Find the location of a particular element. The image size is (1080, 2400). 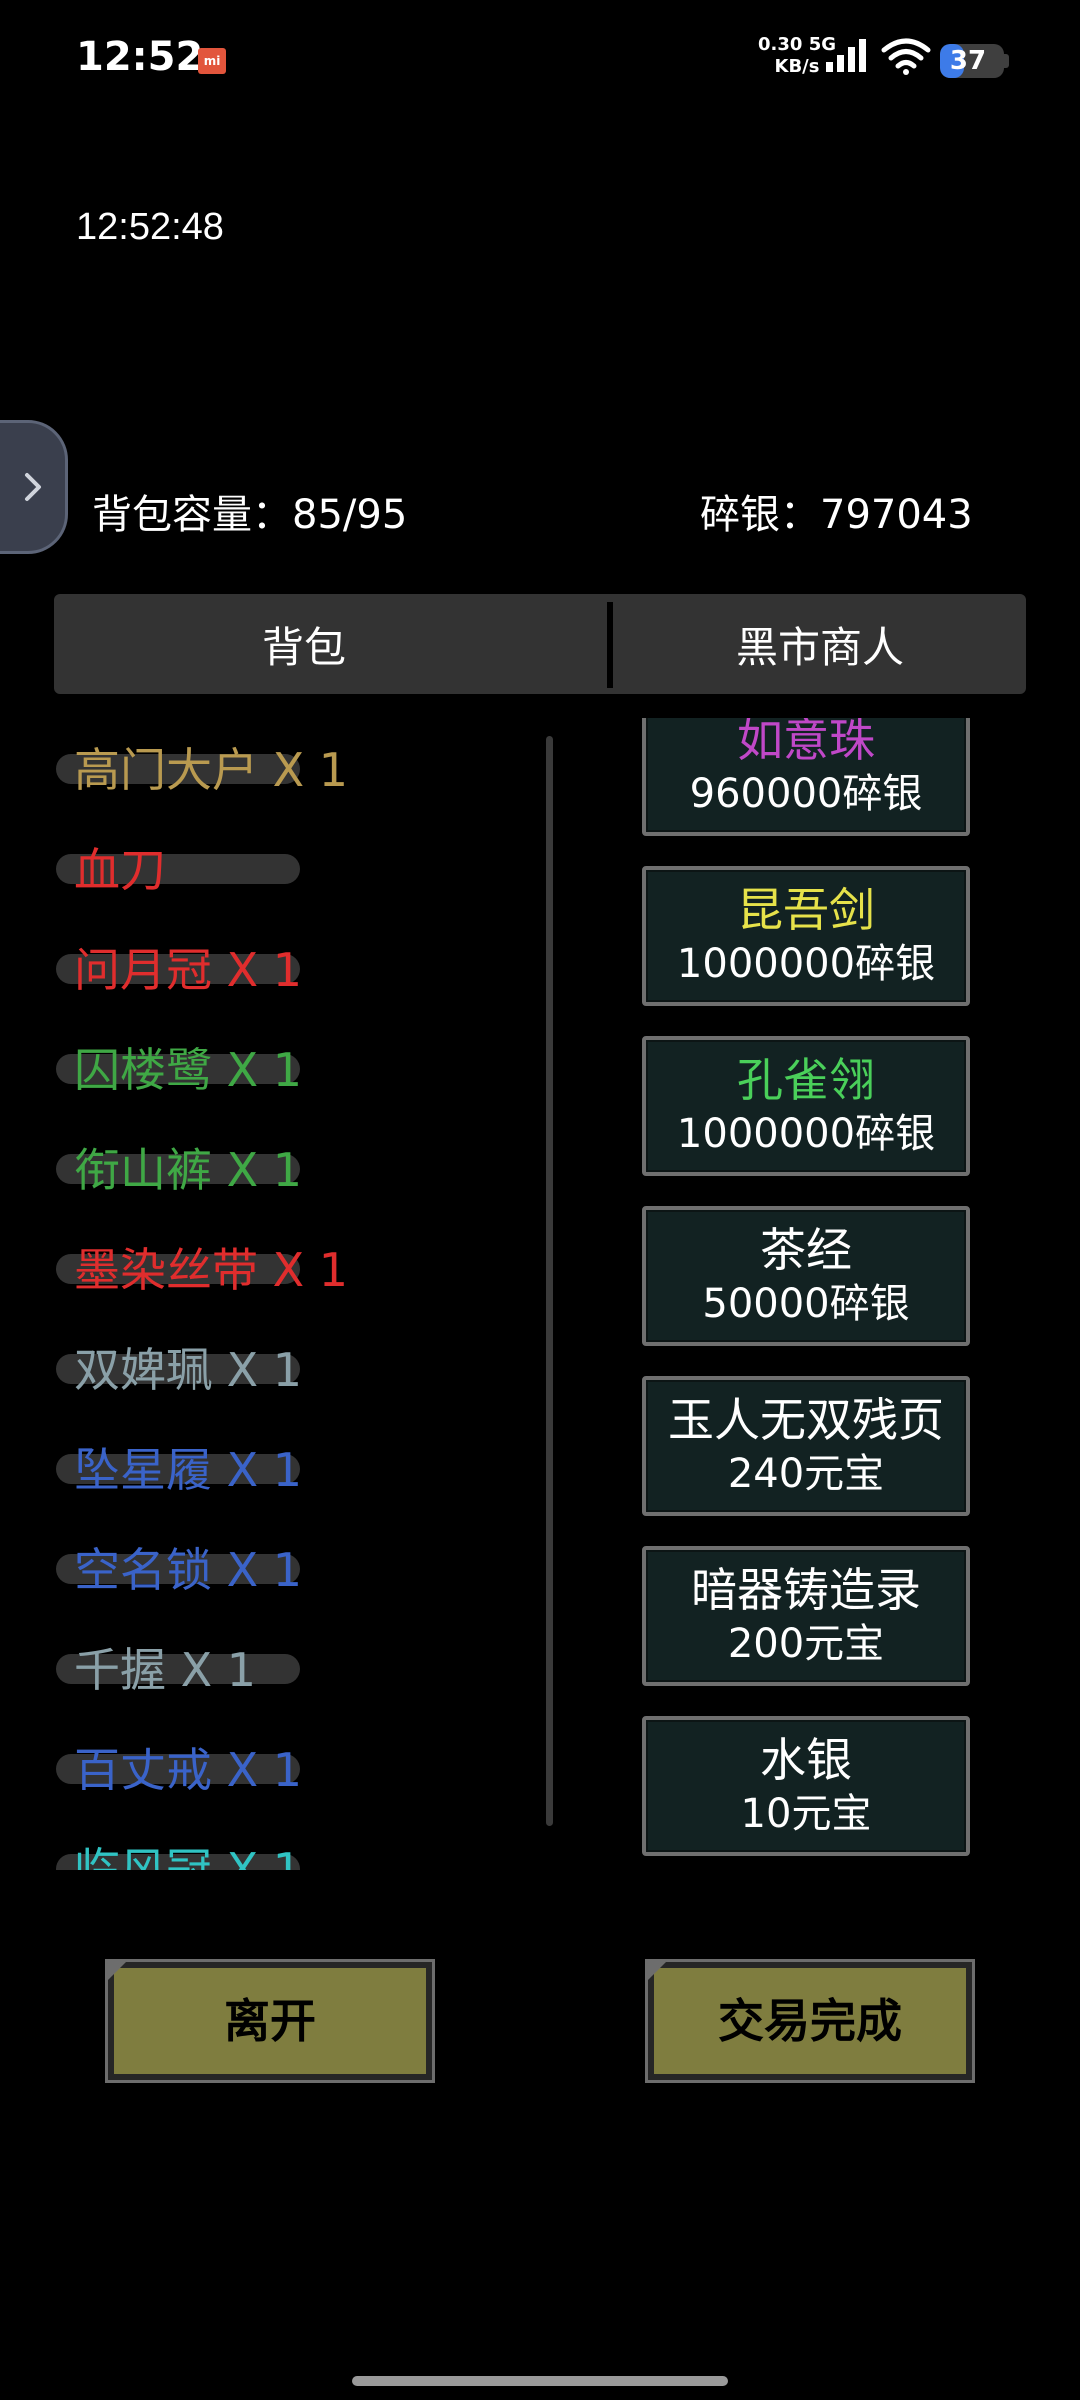

inventory-item-label: 坠星履 X 1 is located at coordinates (188, 1470).